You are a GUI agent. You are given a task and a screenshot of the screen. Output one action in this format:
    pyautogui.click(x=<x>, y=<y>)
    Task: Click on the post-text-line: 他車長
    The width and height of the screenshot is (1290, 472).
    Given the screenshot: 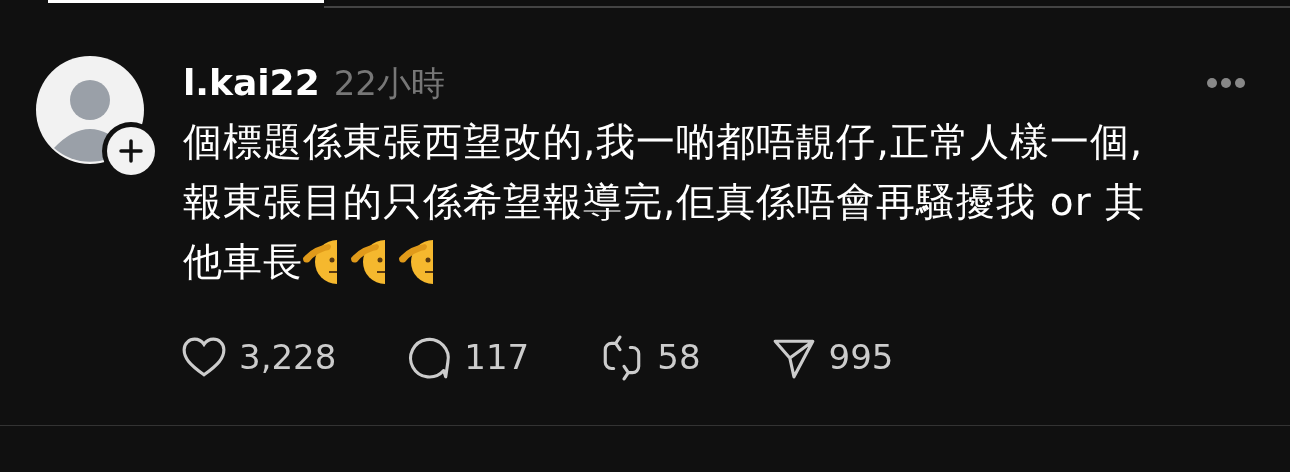 What is the action you would take?
    pyautogui.click(x=243, y=261)
    